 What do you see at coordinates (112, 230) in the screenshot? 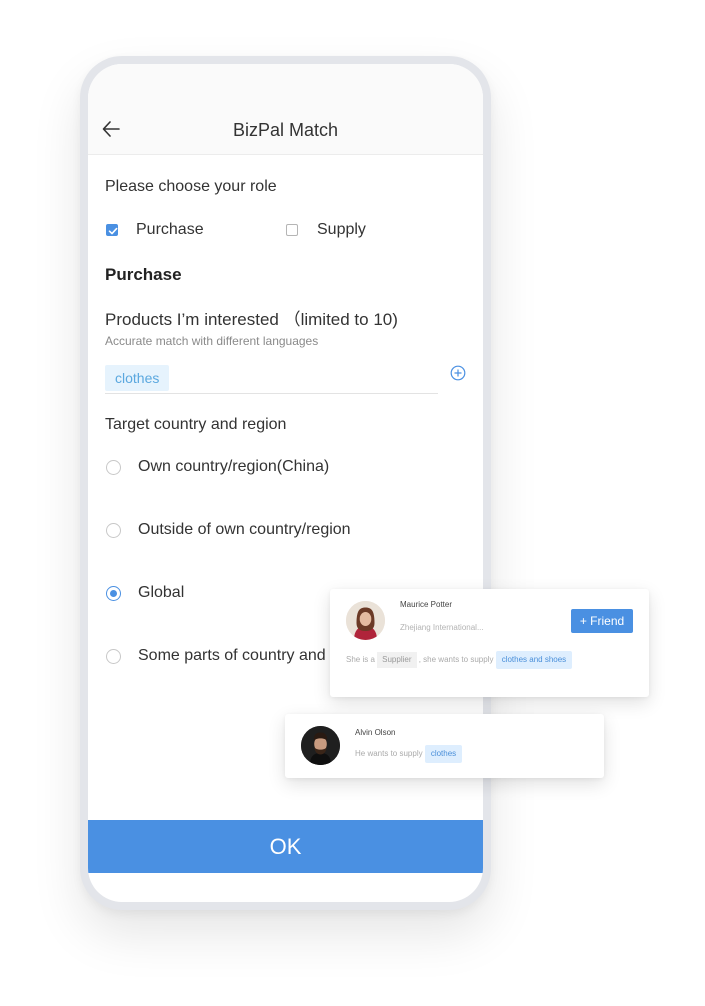
I see `checkbox-checked-icon` at bounding box center [112, 230].